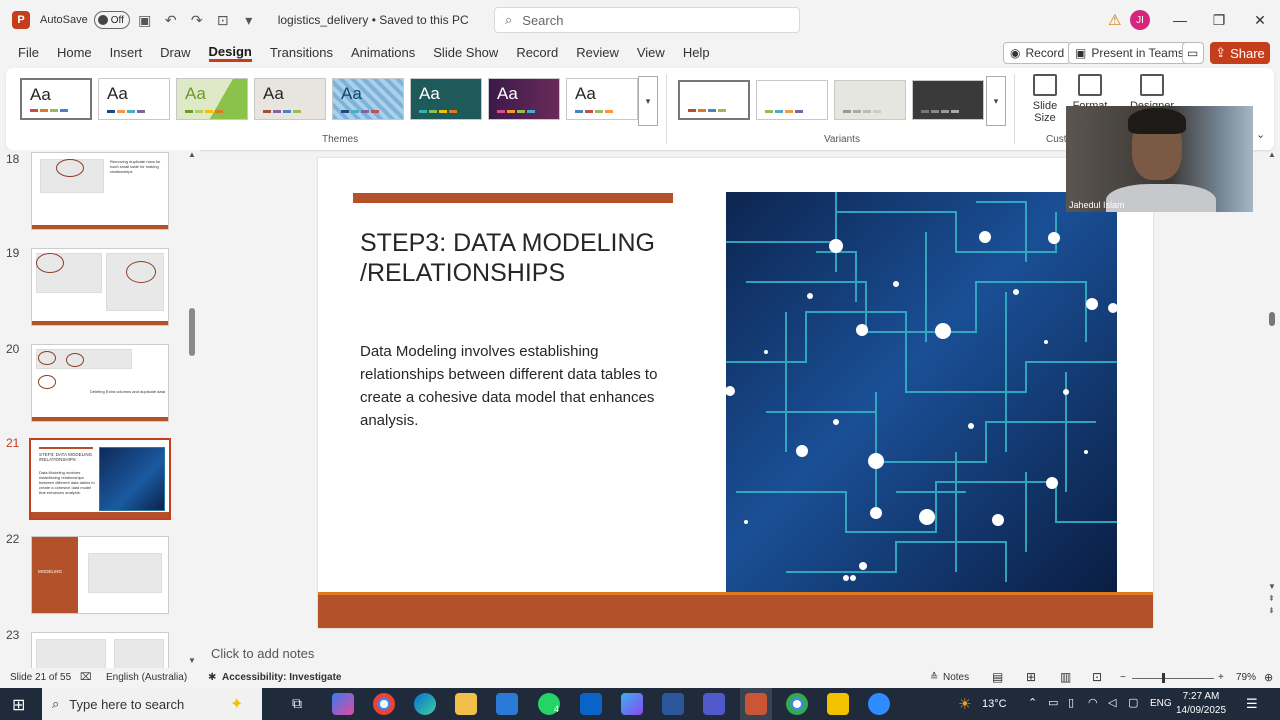  What do you see at coordinates (648, 101) in the screenshot?
I see `themes-gallery-more-icon: ▾` at bounding box center [648, 101].